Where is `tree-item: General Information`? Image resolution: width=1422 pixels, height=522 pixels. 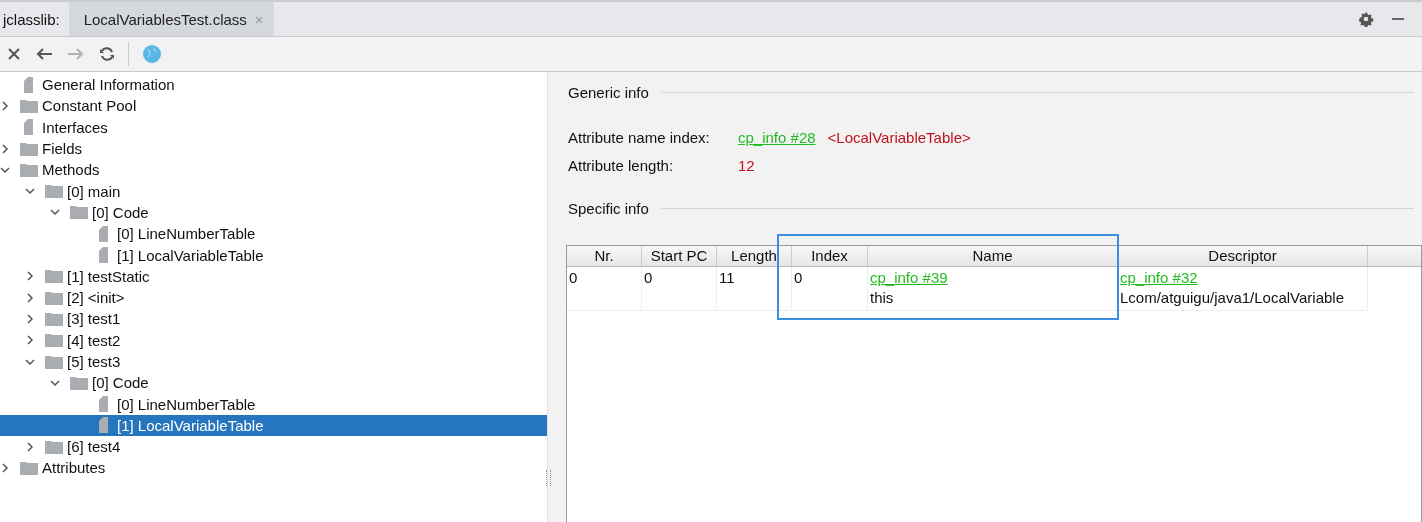
tree-item: General Information is located at coordinates (273, 85).